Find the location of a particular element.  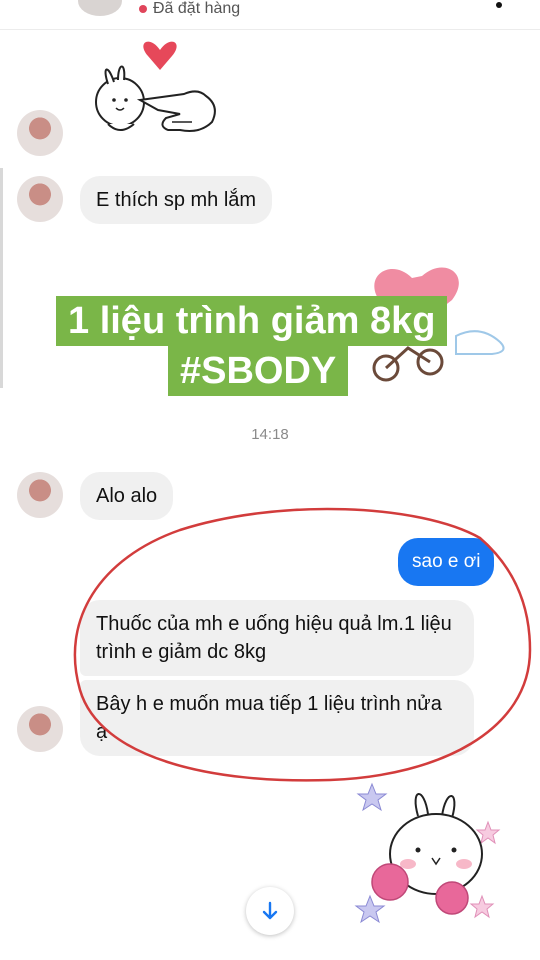

bunny-poke-heart-sticker is located at coordinates (163, 90).